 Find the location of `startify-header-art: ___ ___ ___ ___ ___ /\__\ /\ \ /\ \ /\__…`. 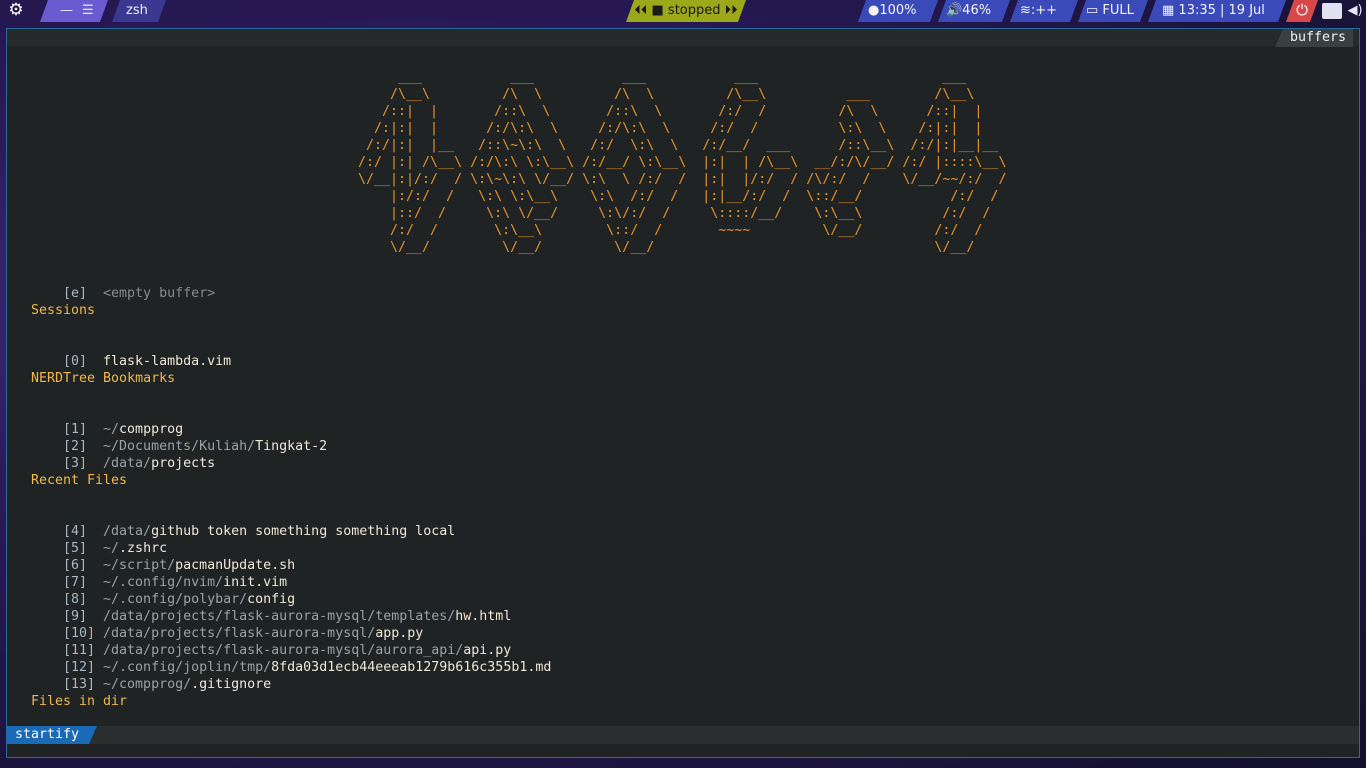

startify-header-art: ___ ___ ___ ___ ___ /\__\ /\ \ /\ \ /\__… is located at coordinates (682, 162).